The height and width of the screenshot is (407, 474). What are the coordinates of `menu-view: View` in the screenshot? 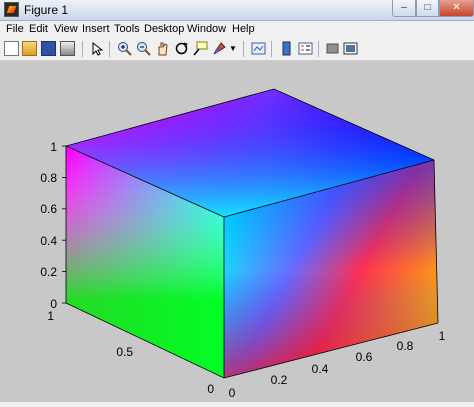 It's located at (66, 29).